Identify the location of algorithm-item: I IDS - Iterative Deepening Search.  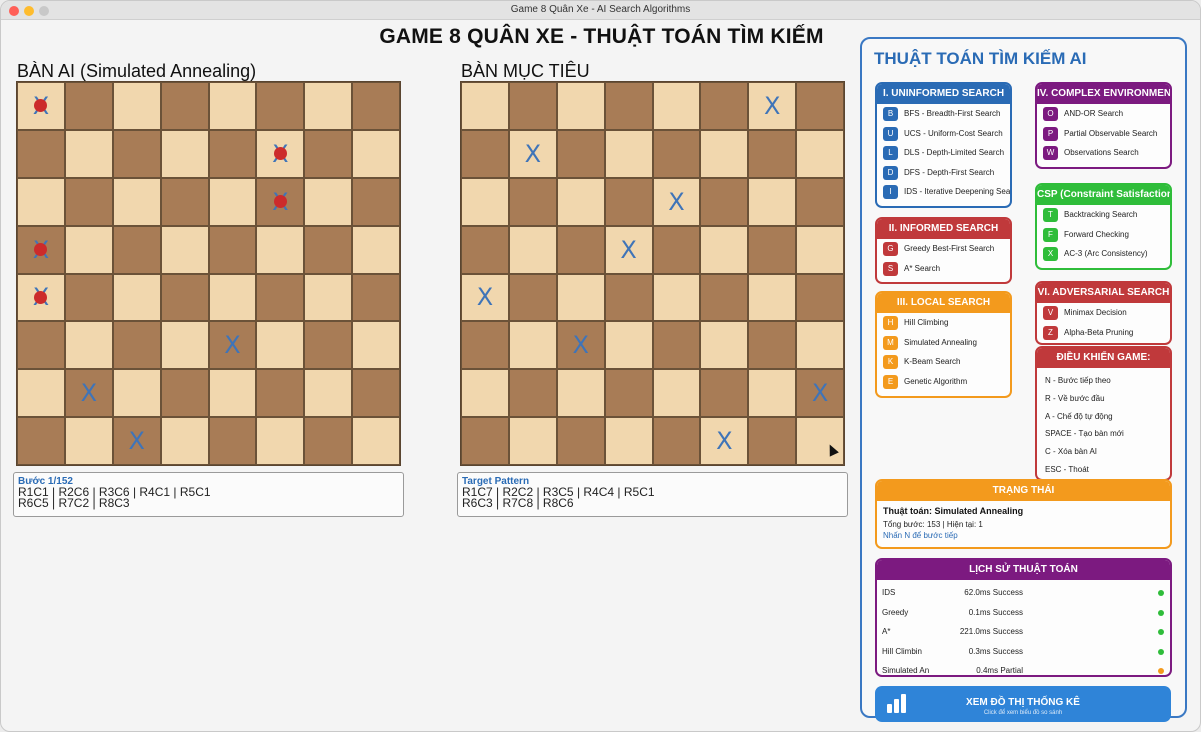
(943, 192).